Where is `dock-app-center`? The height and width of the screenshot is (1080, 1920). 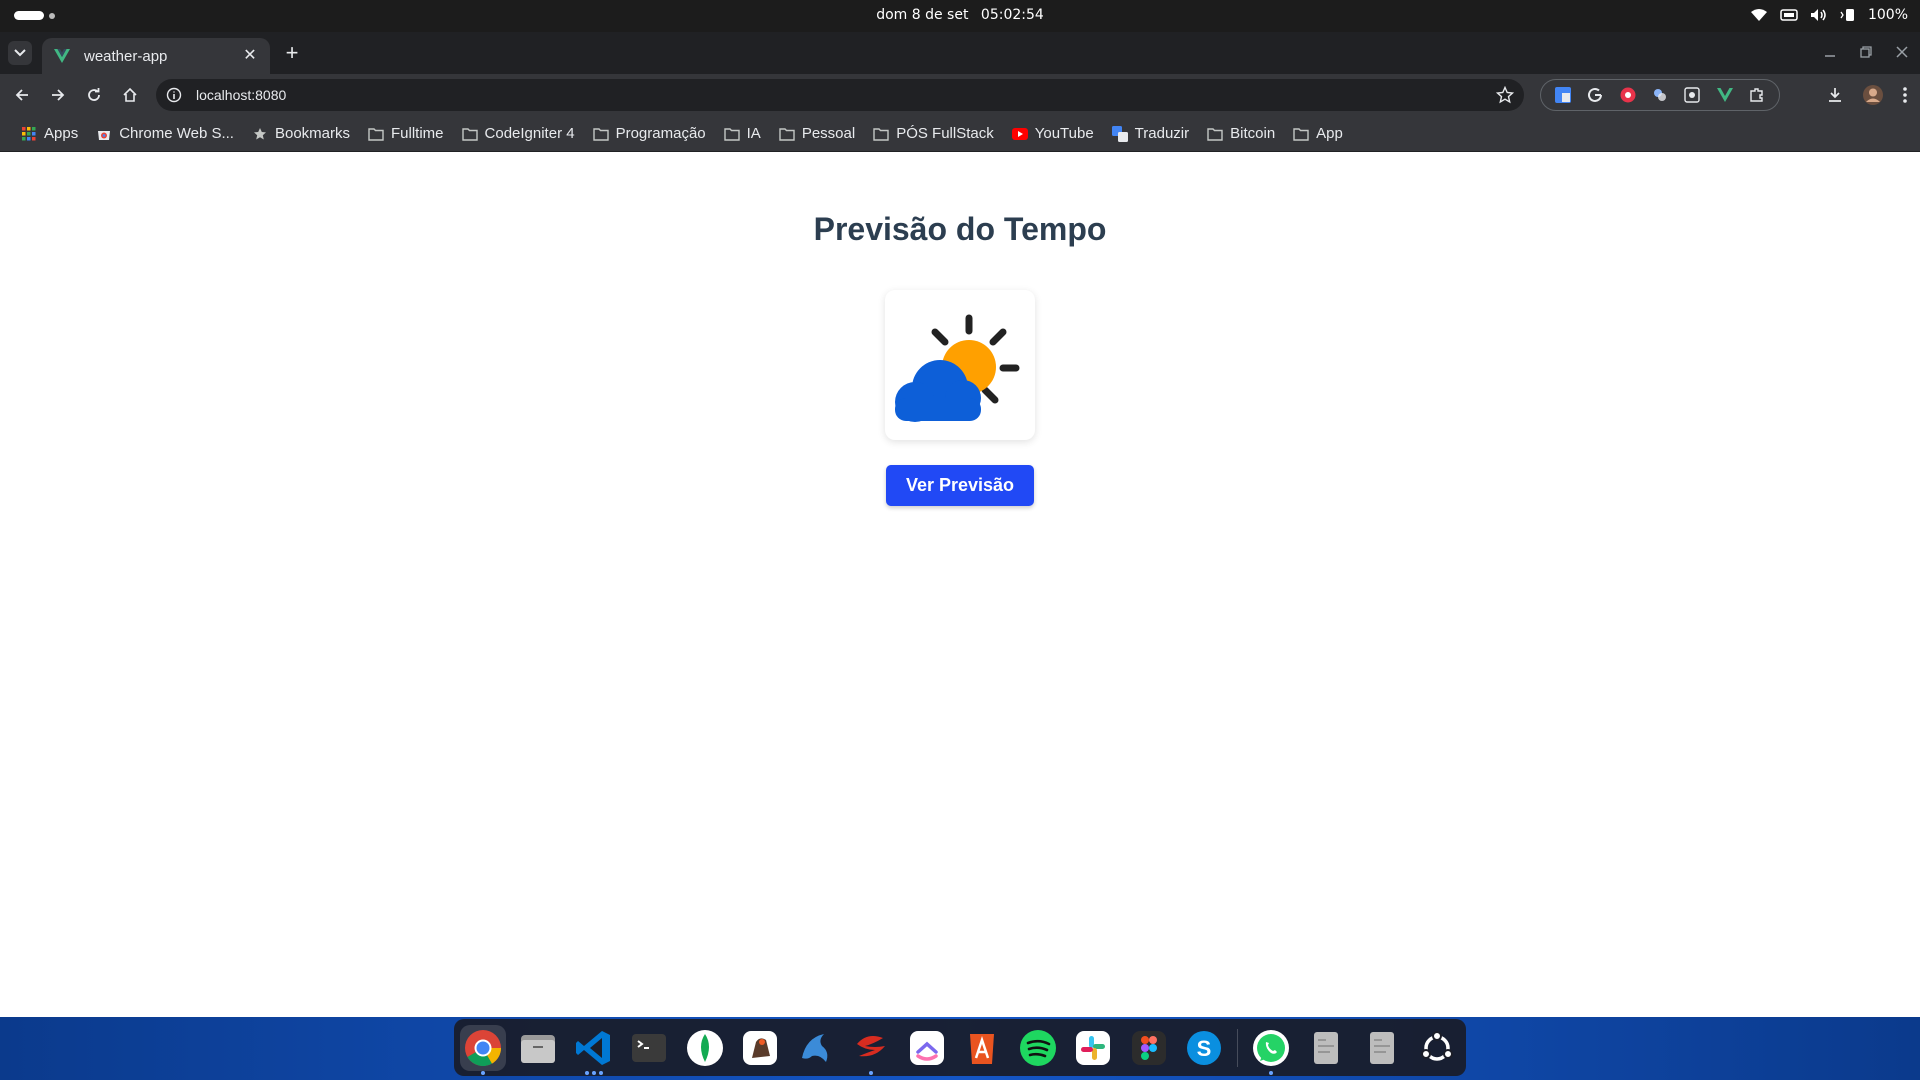 dock-app-center is located at coordinates (983, 1048).